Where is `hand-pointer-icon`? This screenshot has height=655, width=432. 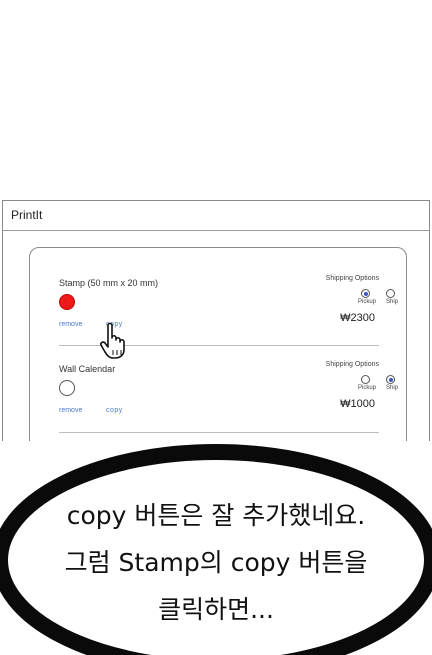 hand-pointer-icon is located at coordinates (112, 340).